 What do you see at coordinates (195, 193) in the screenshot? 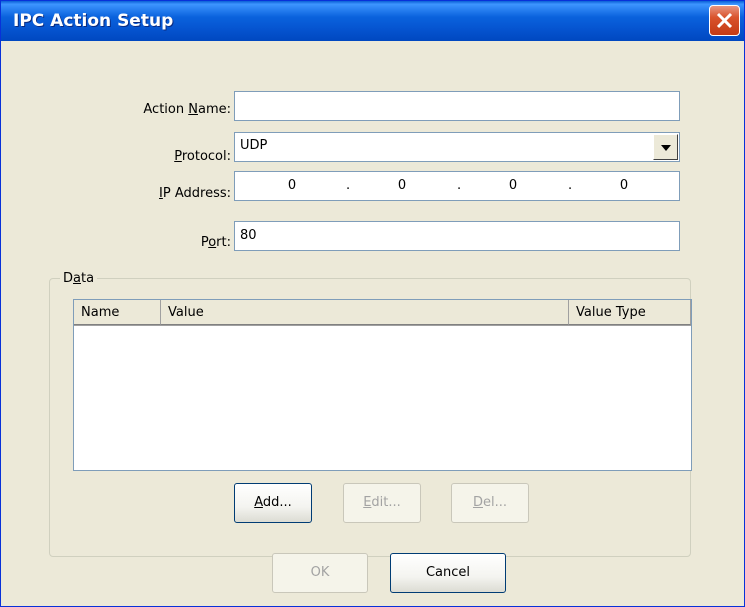
I see `ip-address-label: IP Address:` at bounding box center [195, 193].